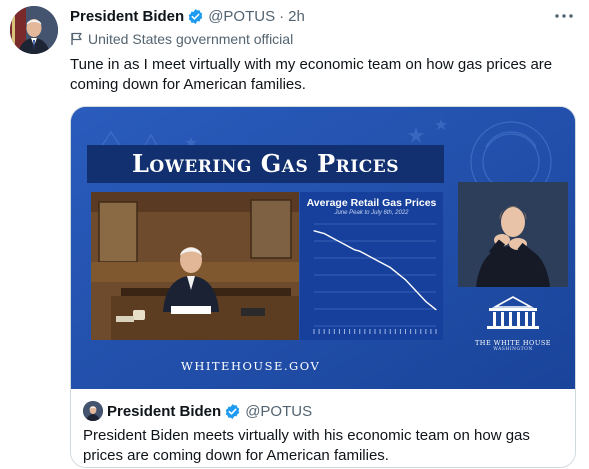  I want to click on chart-plot, so click(375, 278).